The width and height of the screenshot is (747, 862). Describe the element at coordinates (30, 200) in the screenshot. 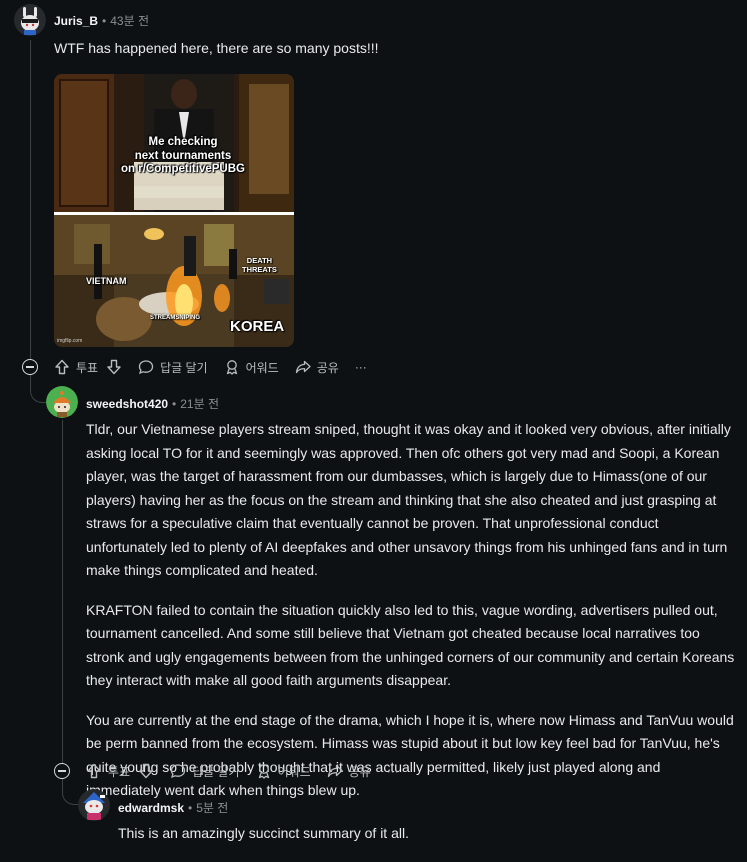

I see `thread-line-root` at that location.